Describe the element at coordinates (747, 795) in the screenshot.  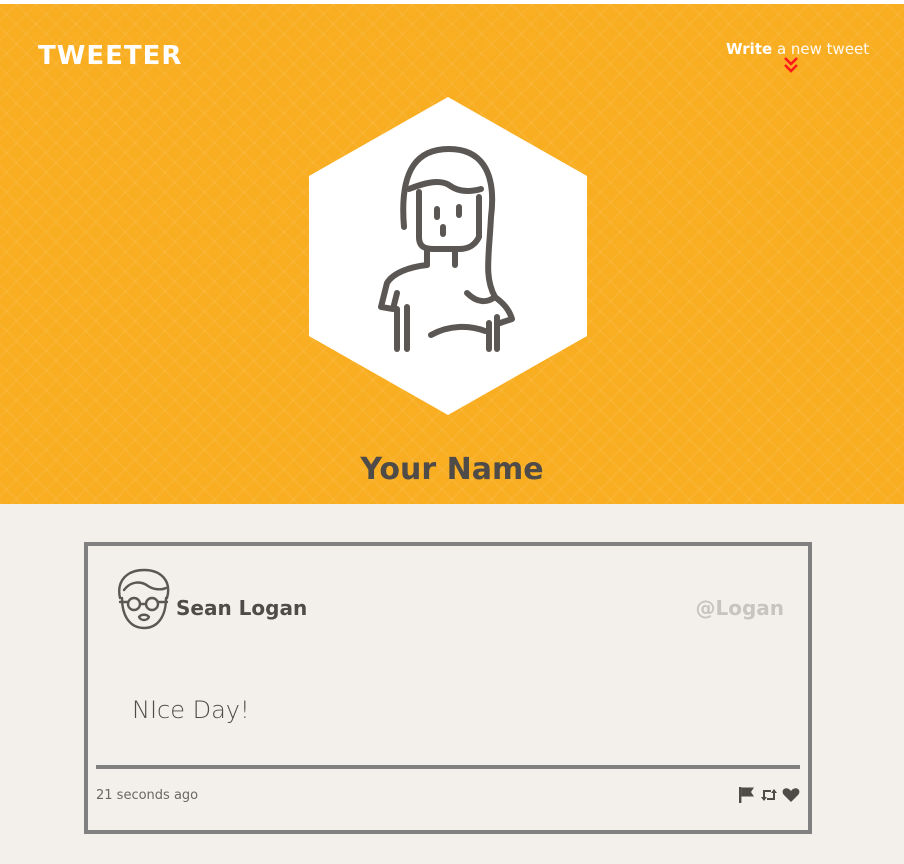
I see `flag-icon` at that location.